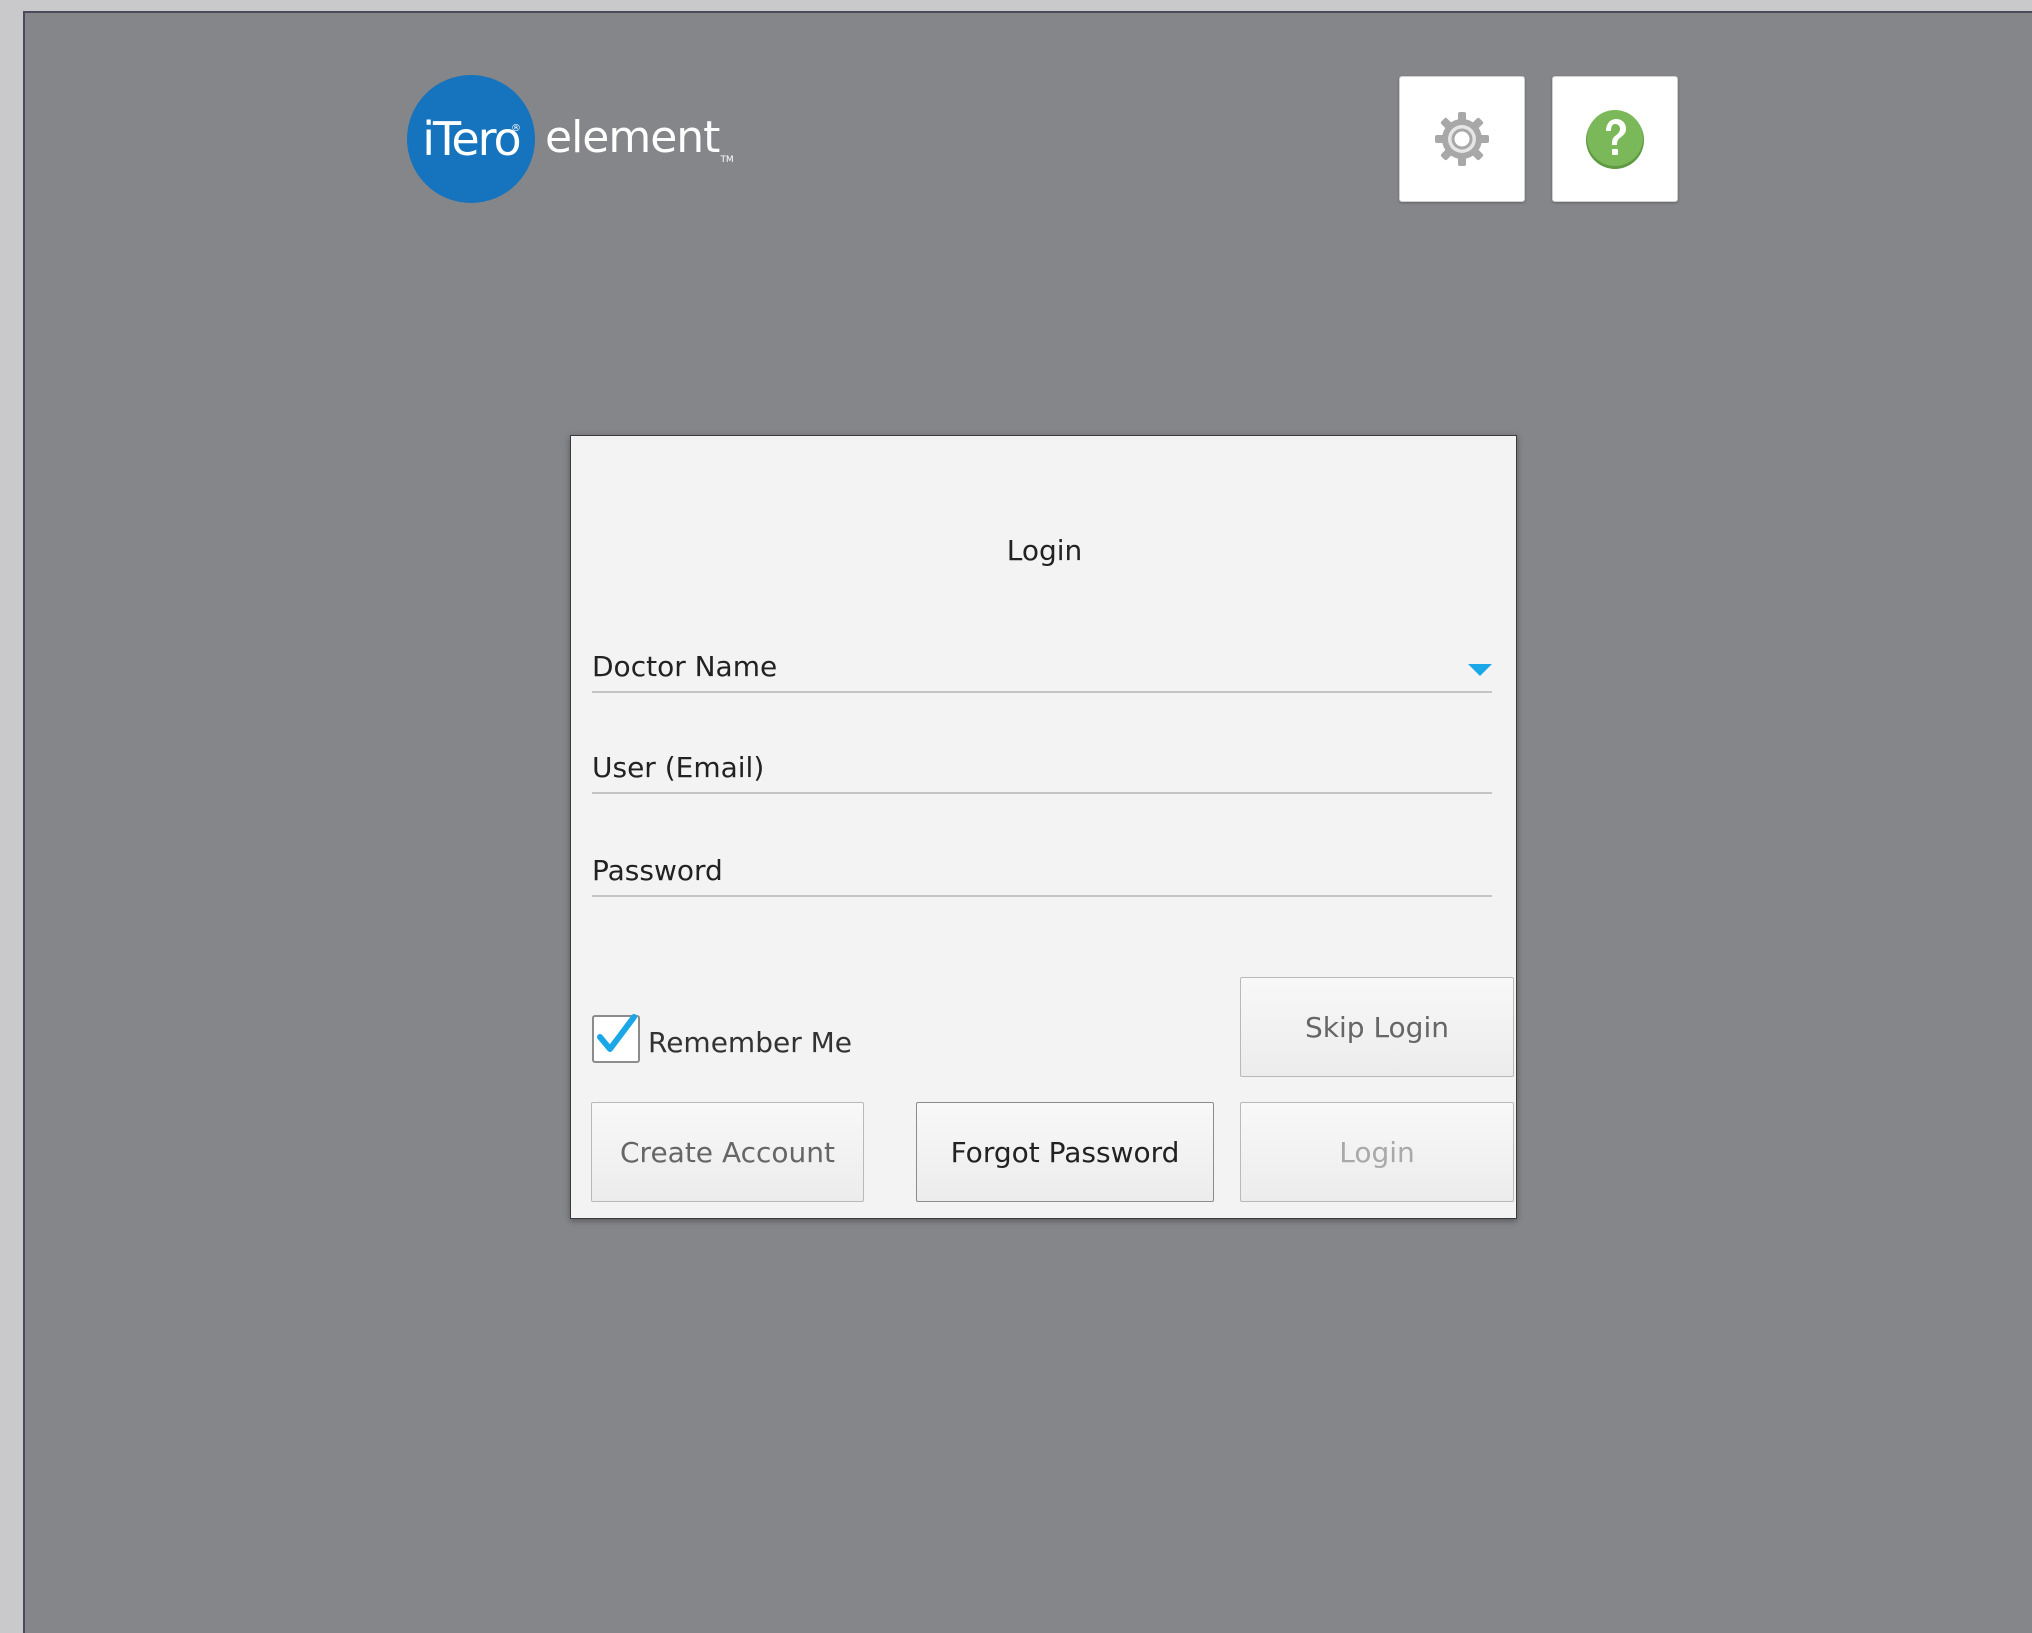 The width and height of the screenshot is (2032, 1633). I want to click on logo-badge-text: iTero, so click(471, 139).